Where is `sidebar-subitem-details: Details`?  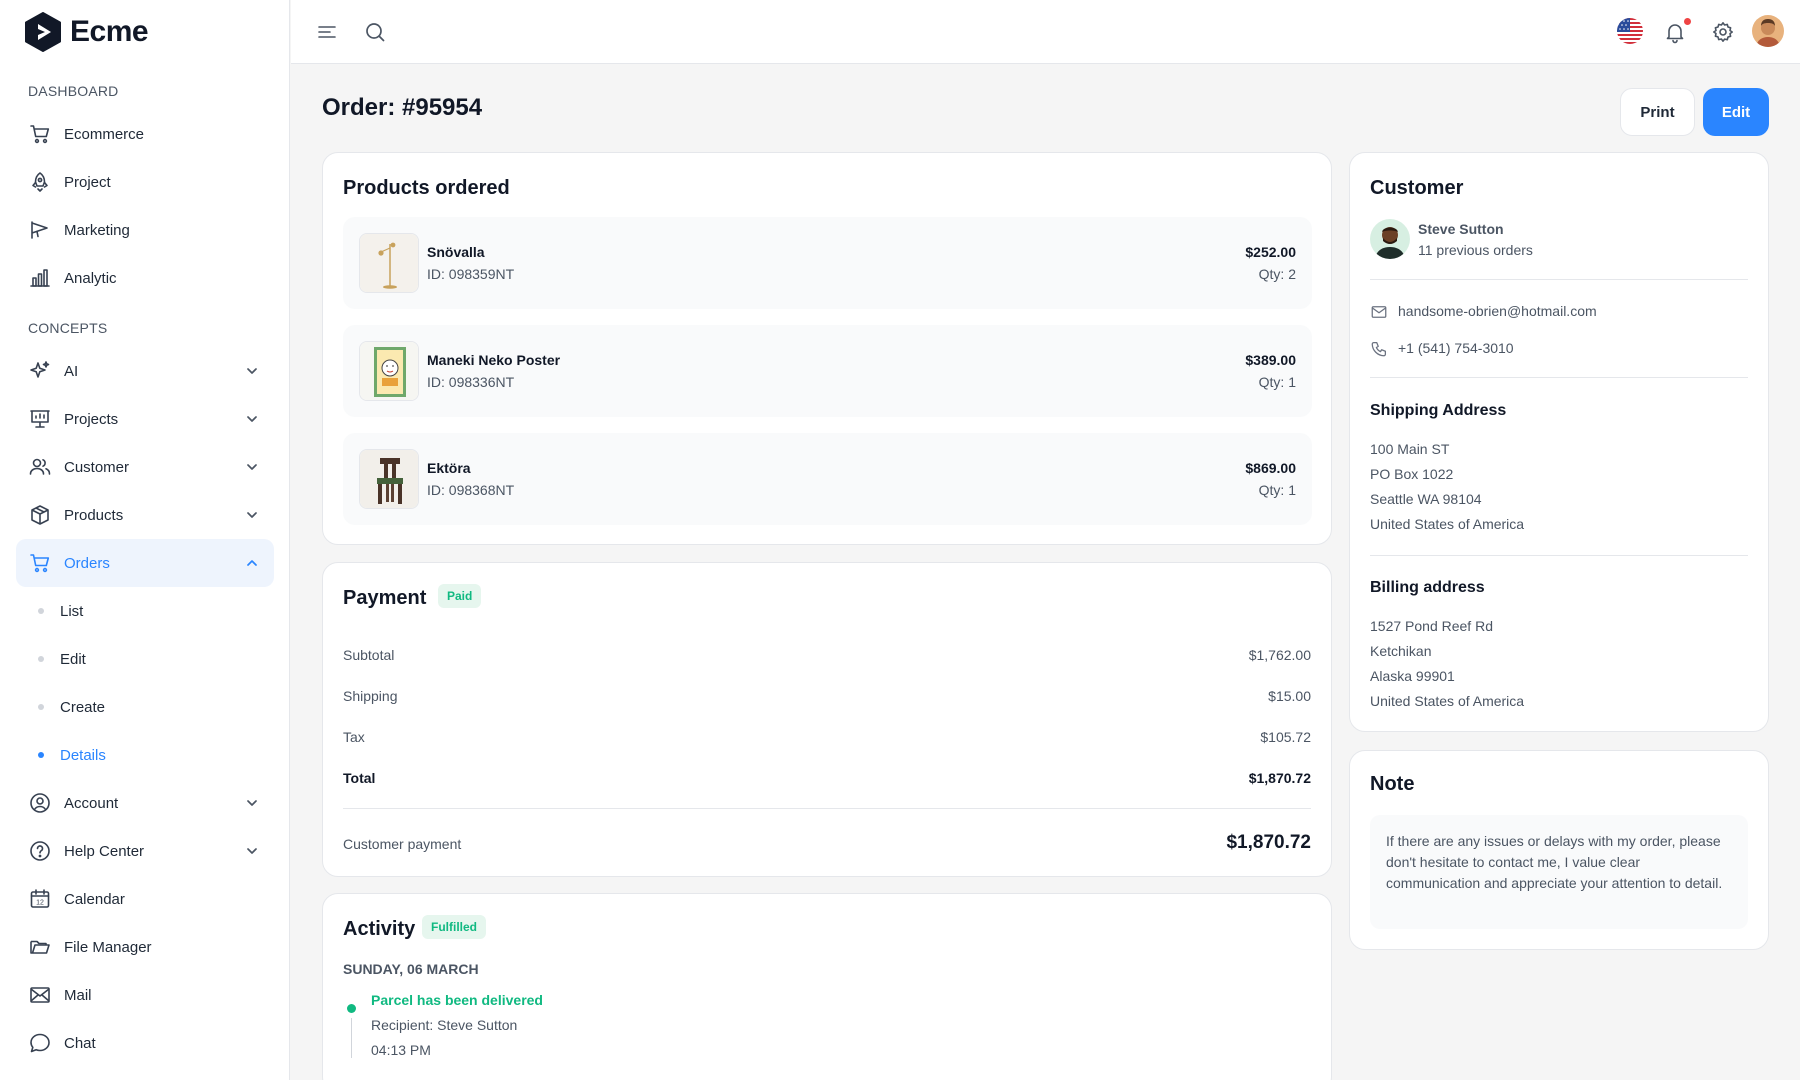 sidebar-subitem-details: Details is located at coordinates (145, 755).